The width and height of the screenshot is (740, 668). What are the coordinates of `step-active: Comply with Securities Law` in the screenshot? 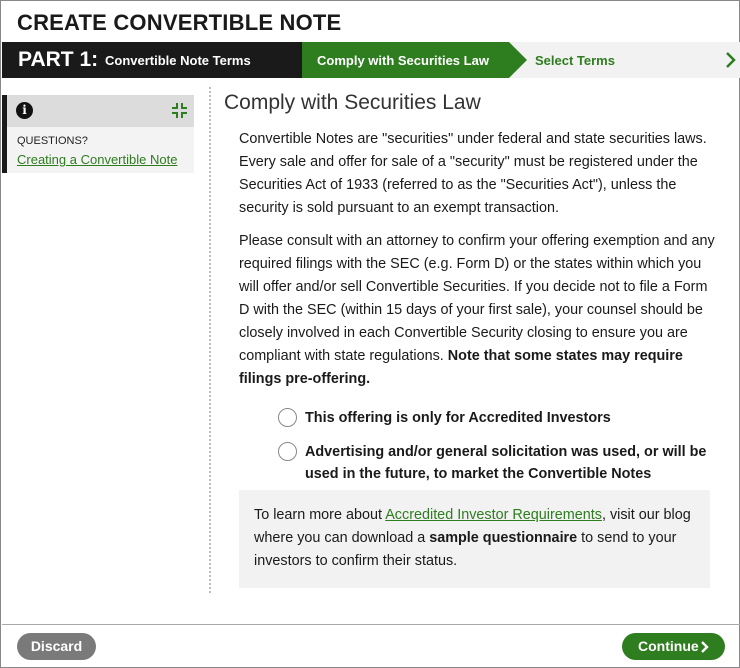 It's located at (414, 60).